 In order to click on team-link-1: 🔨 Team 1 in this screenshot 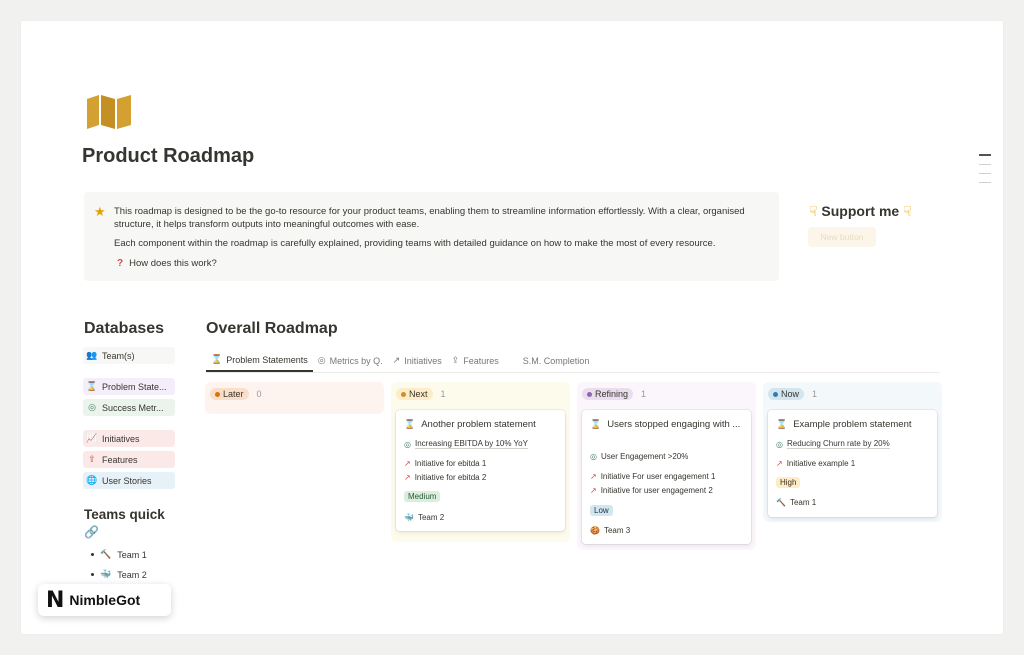, I will do `click(119, 554)`.